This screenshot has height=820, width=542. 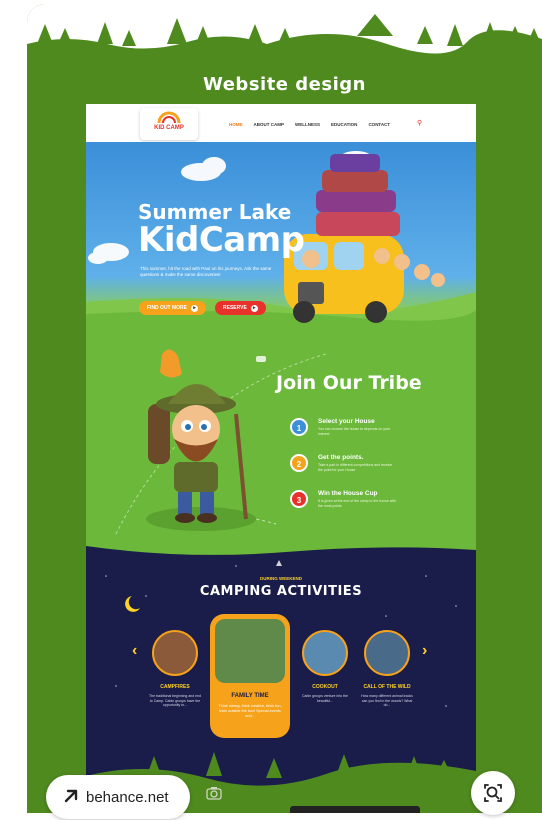 What do you see at coordinates (221, 240) in the screenshot?
I see `hero-title-line2: KidCamp` at bounding box center [221, 240].